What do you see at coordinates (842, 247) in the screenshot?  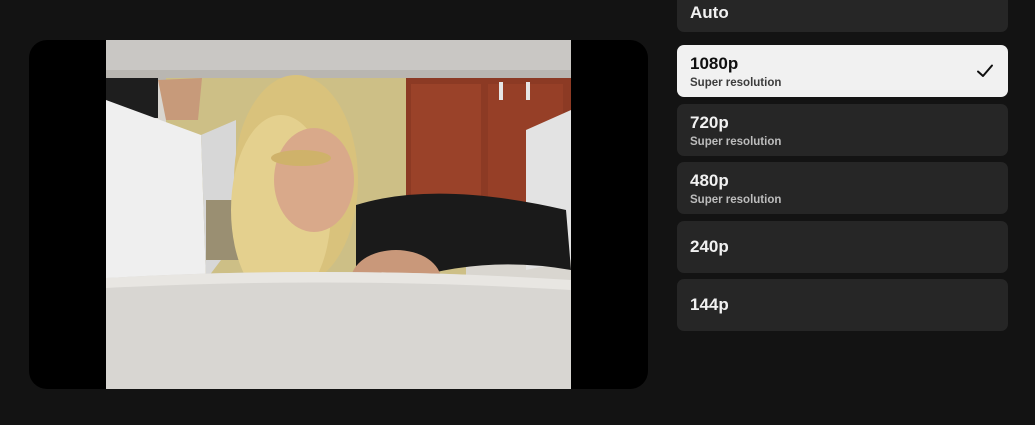 I see `quality-option-240p: 240p` at bounding box center [842, 247].